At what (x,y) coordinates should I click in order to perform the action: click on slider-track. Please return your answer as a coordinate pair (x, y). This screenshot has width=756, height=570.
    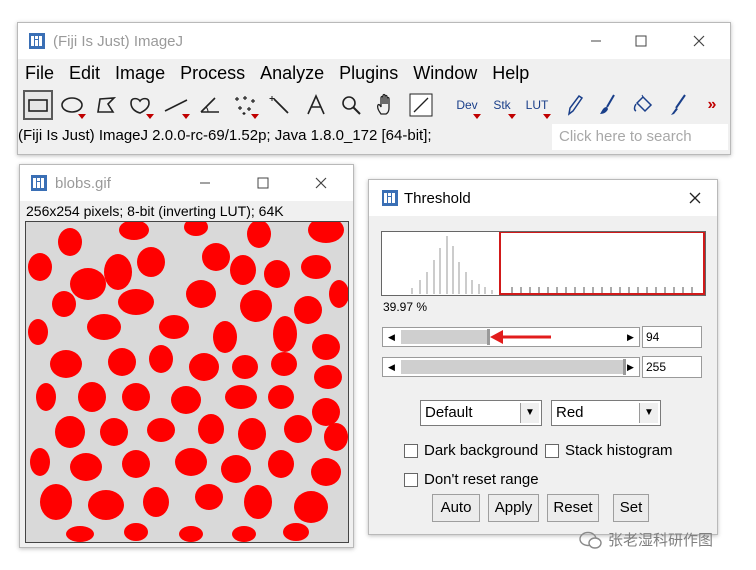
    Looking at the image, I should click on (512, 367).